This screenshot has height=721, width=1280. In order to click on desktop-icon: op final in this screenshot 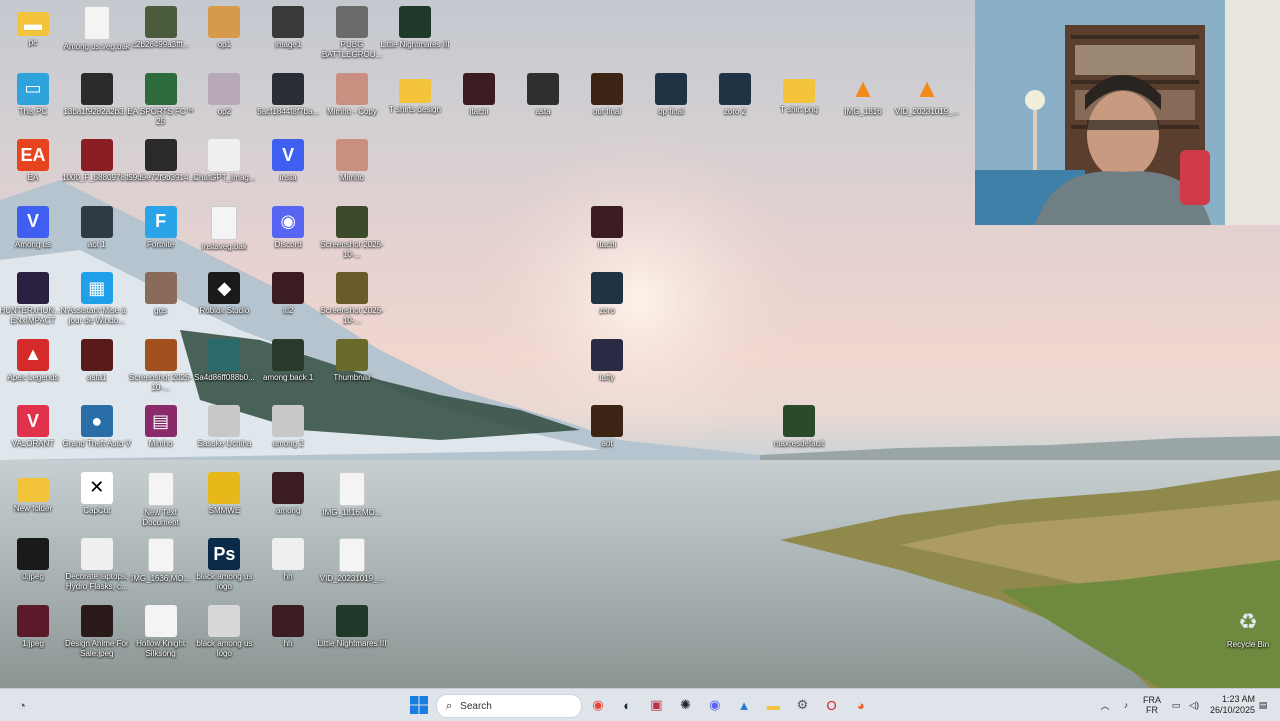, I will do `click(671, 102)`.